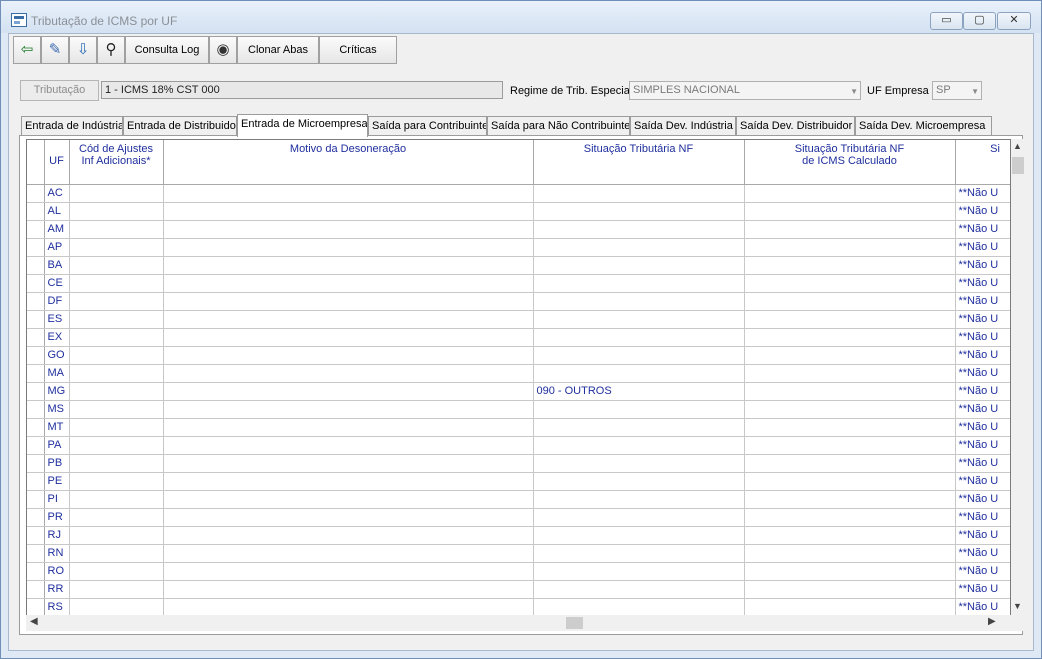 The image size is (1042, 659). I want to click on camera-button: ◉, so click(223, 50).